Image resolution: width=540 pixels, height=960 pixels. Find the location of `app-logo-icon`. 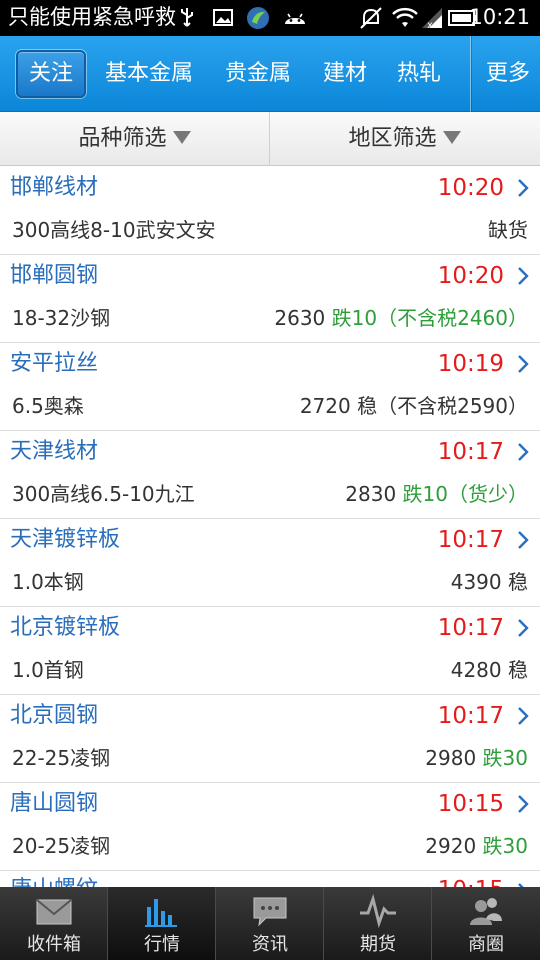

app-logo-icon is located at coordinates (258, 18).